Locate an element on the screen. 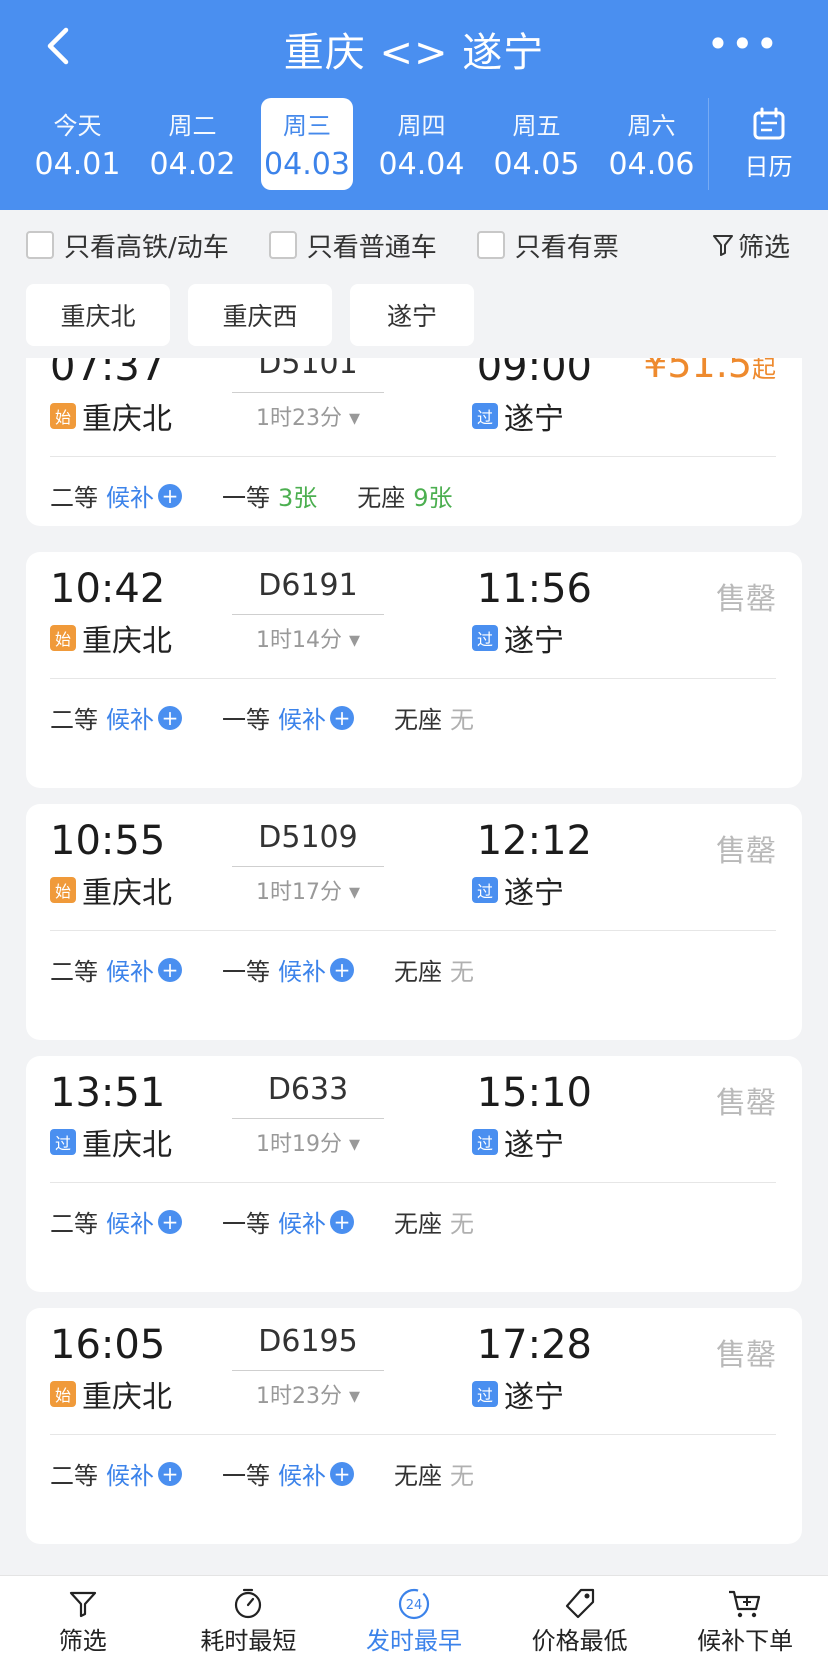 This screenshot has width=828, height=1667. date-tab-0406: 周六 04.06 is located at coordinates (651, 144).